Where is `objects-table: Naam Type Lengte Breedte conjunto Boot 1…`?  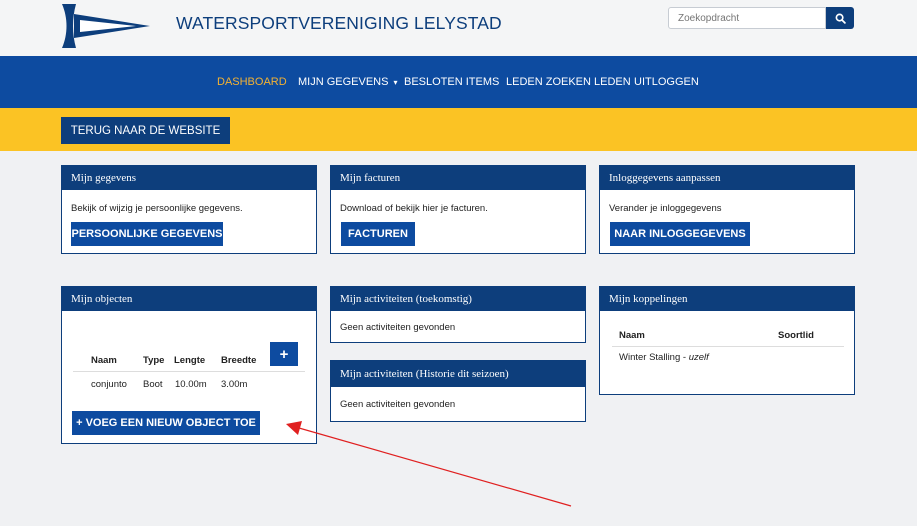 objects-table: Naam Type Lengte Breedte conjunto Boot 1… is located at coordinates (189, 375).